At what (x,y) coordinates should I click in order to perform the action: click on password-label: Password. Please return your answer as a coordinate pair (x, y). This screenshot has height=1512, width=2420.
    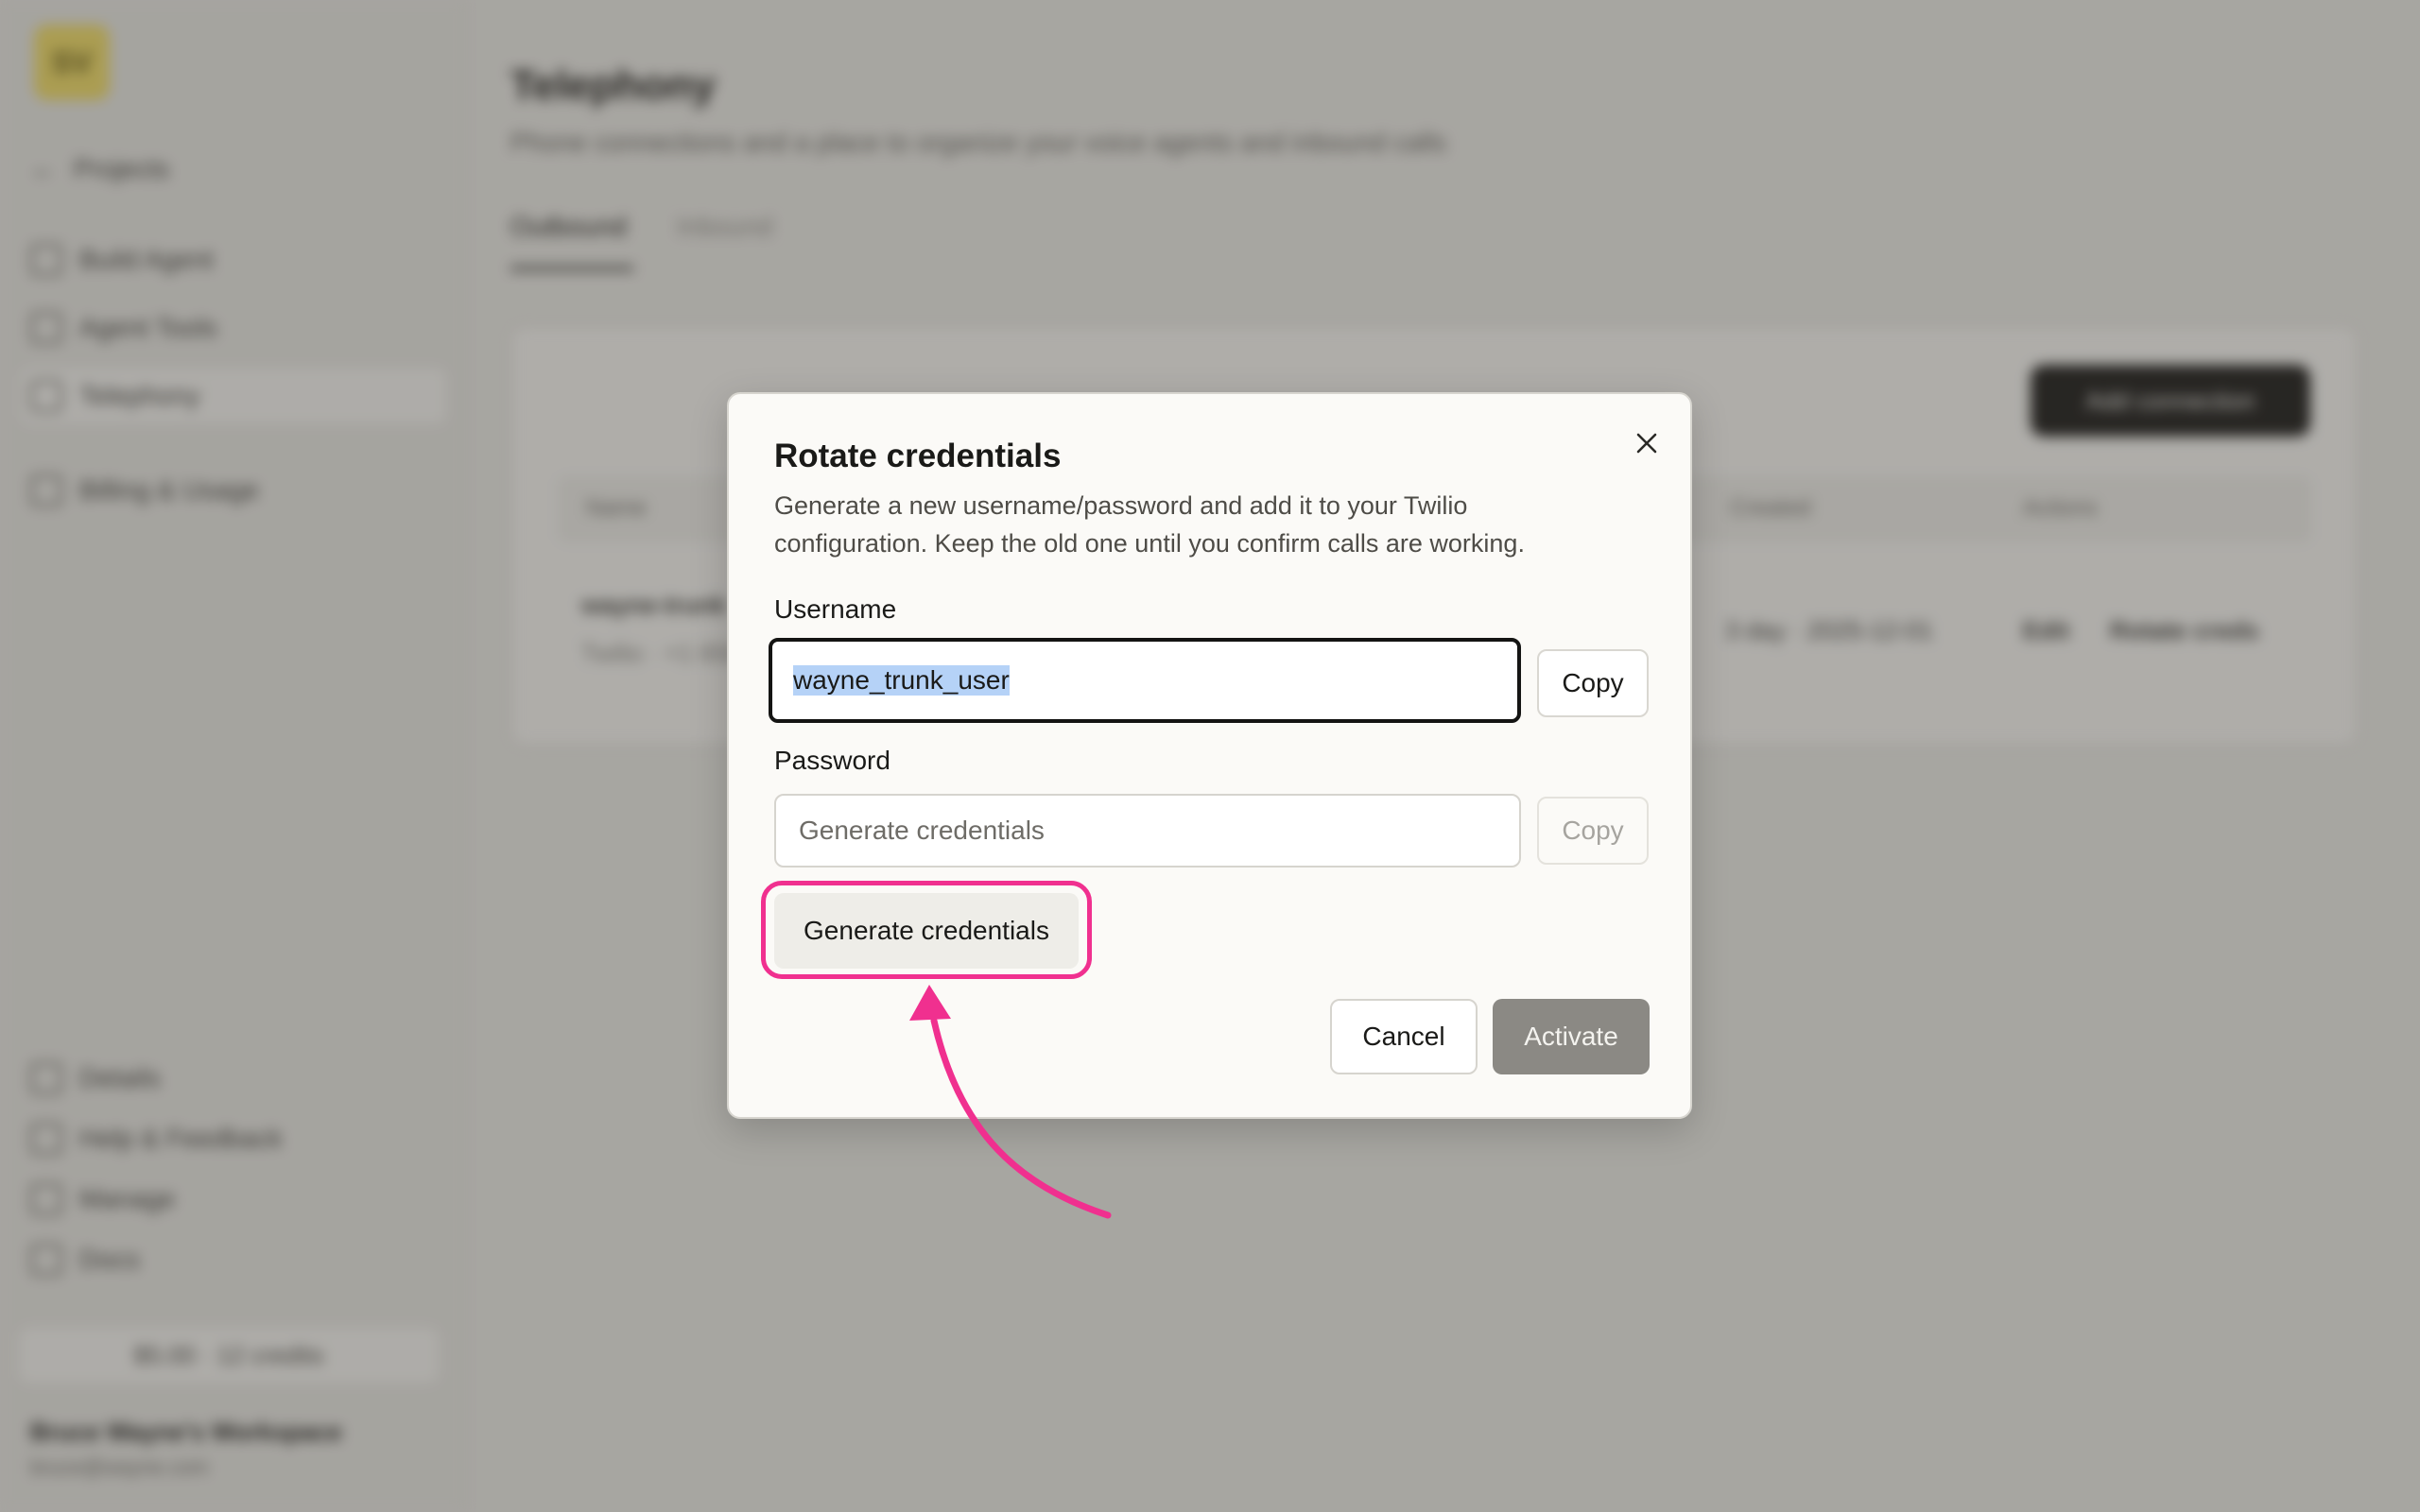
    Looking at the image, I should click on (832, 760).